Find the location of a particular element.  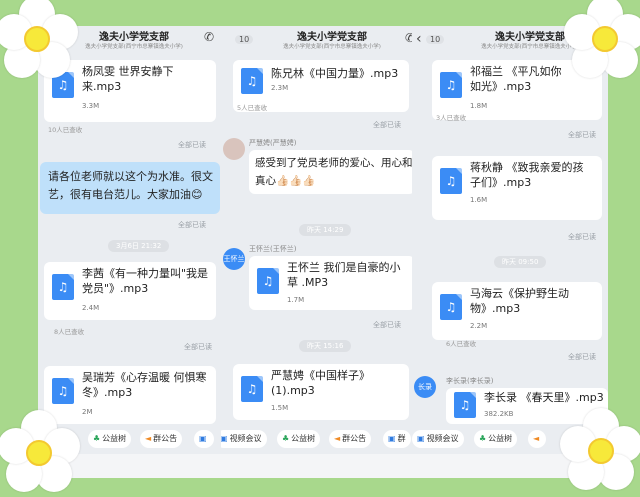

file-size: 2.2M is located at coordinates (479, 326).